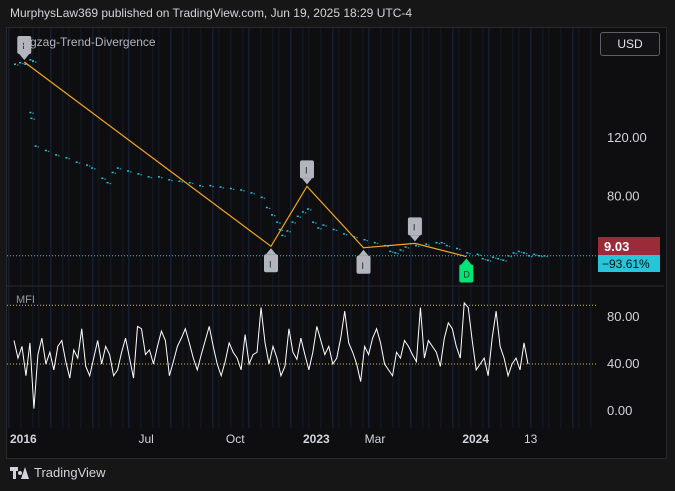 This screenshot has height=491, width=675. What do you see at coordinates (623, 363) in the screenshot?
I see `mfi-tick-label: 40.00` at bounding box center [623, 363].